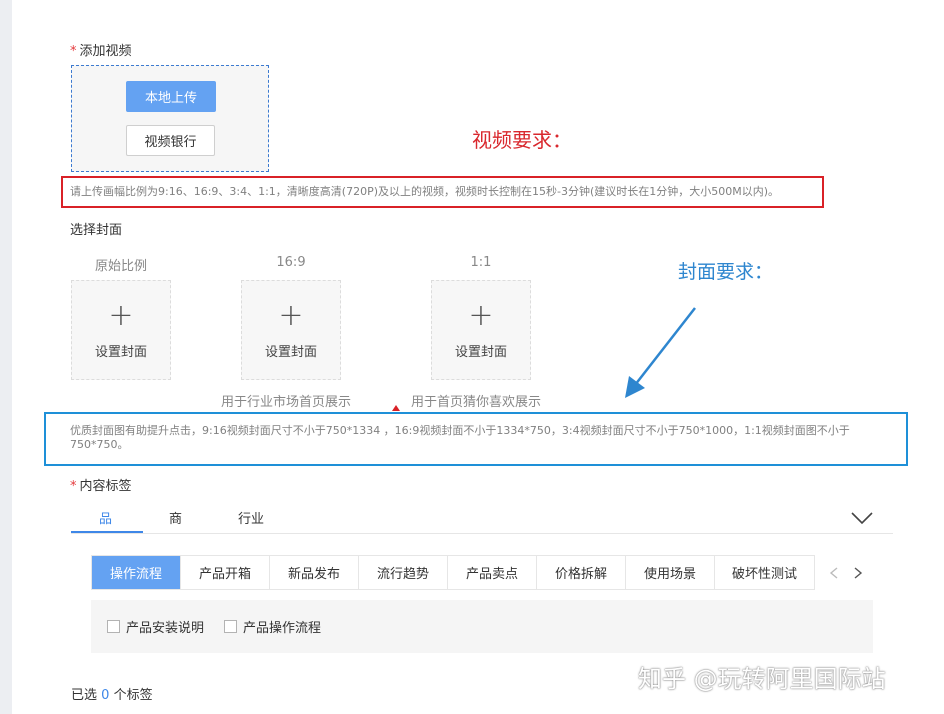  What do you see at coordinates (522, 140) in the screenshot?
I see `video-requirements-annotation: 视频要求：` at bounding box center [522, 140].